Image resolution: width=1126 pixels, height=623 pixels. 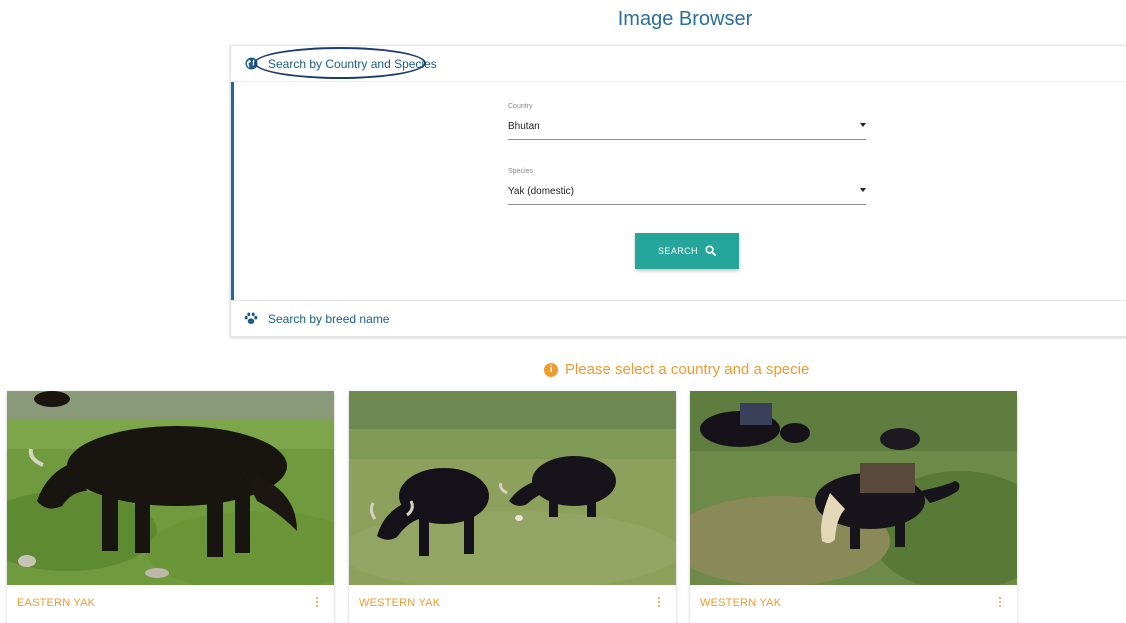 I want to click on status-notice: i Please select a country and a specie, so click(x=676, y=369).